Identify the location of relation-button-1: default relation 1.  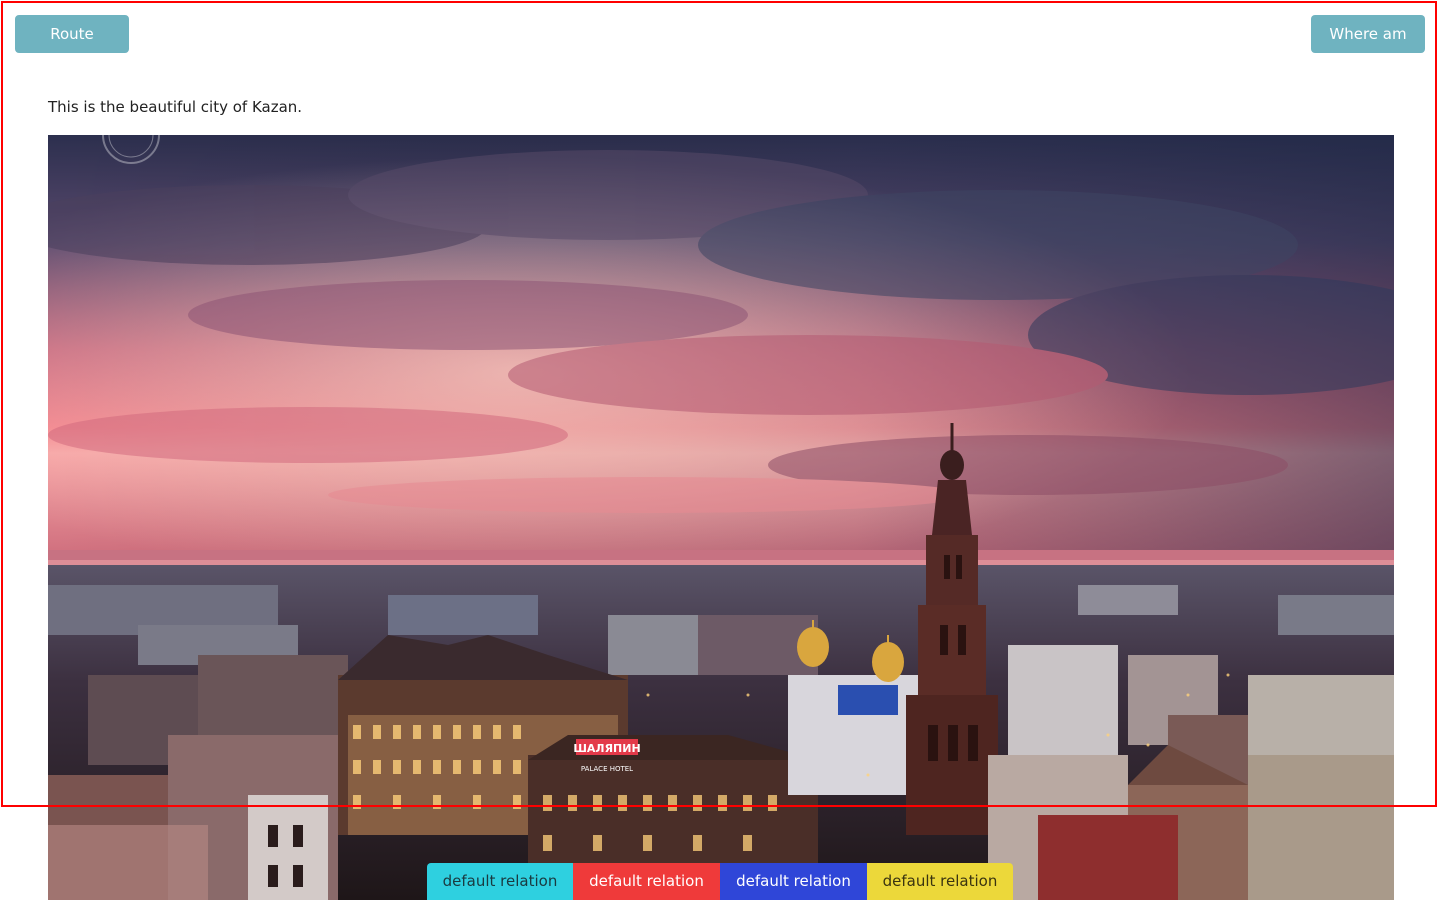
(500, 881).